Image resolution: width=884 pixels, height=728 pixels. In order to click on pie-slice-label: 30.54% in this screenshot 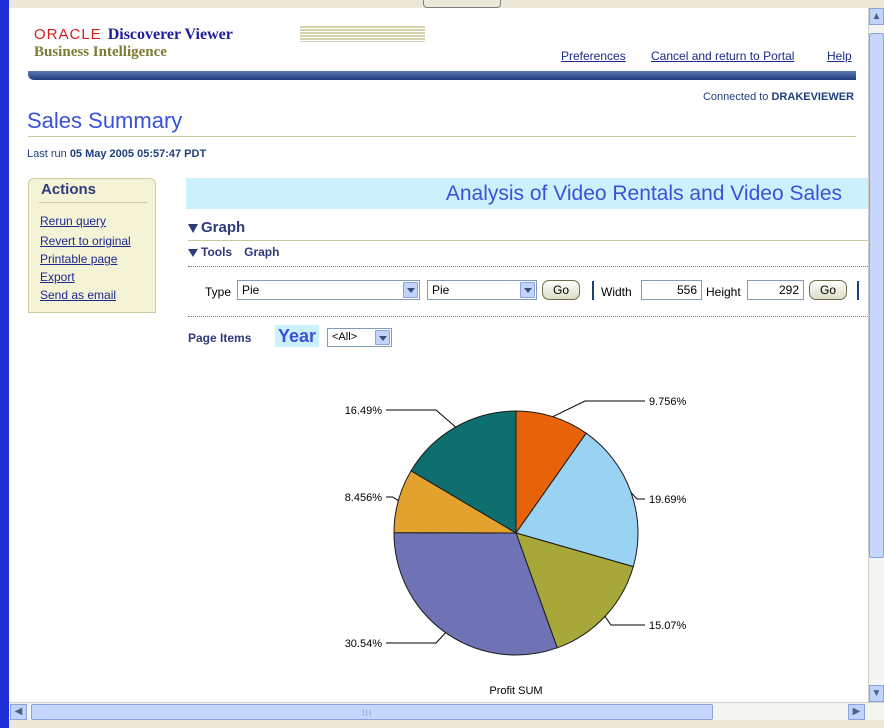, I will do `click(364, 644)`.